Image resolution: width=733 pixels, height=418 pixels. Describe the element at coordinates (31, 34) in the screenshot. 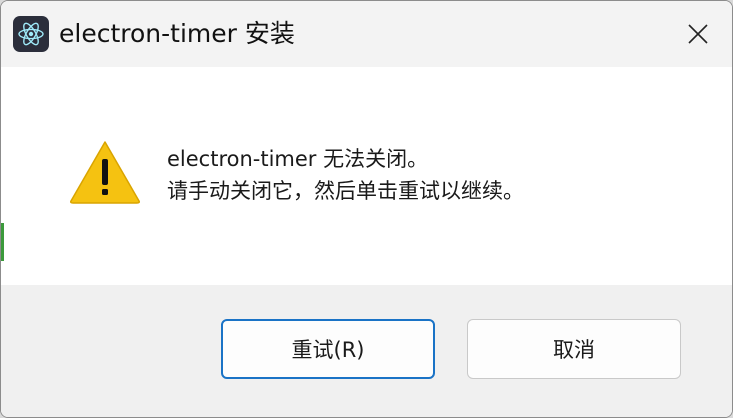

I see `electron-app-icon` at that location.